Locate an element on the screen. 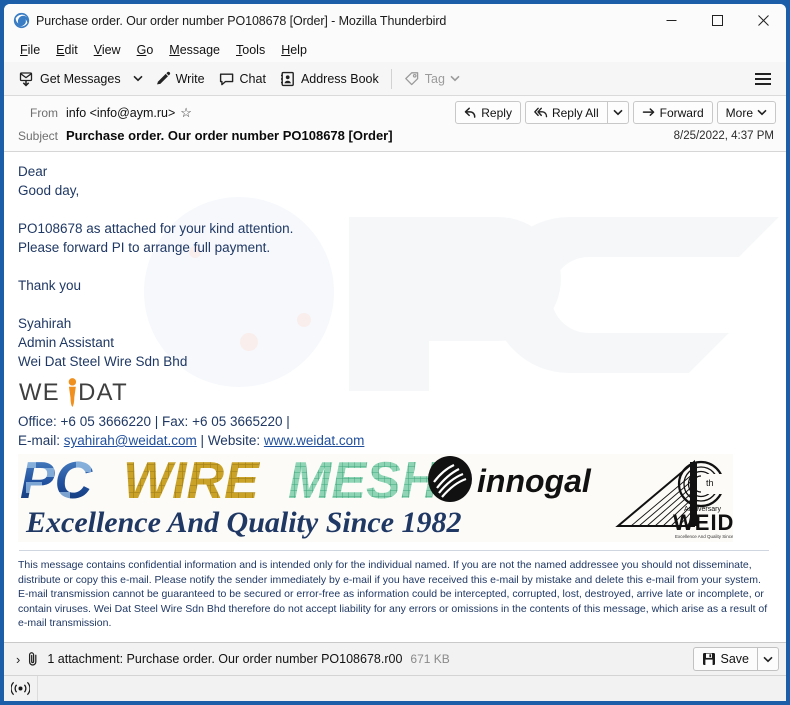 The width and height of the screenshot is (790, 705). reply-arrow-icon is located at coordinates (470, 112).